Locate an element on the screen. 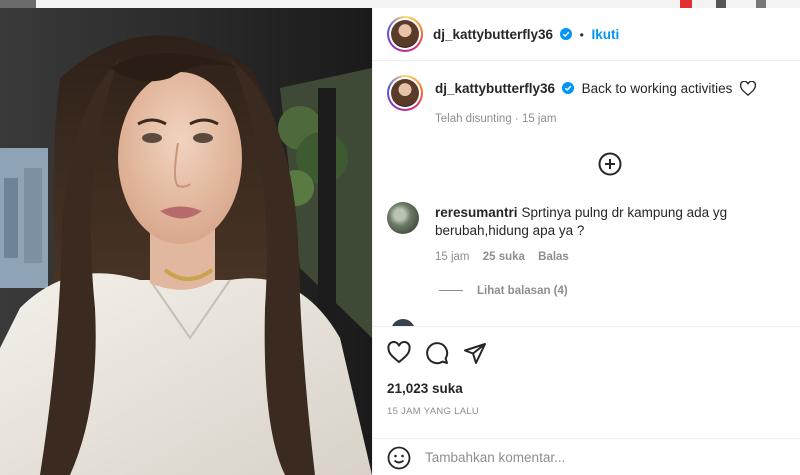 Image resolution: width=800 pixels, height=475 pixels. heart-outline-icon is located at coordinates (748, 89).